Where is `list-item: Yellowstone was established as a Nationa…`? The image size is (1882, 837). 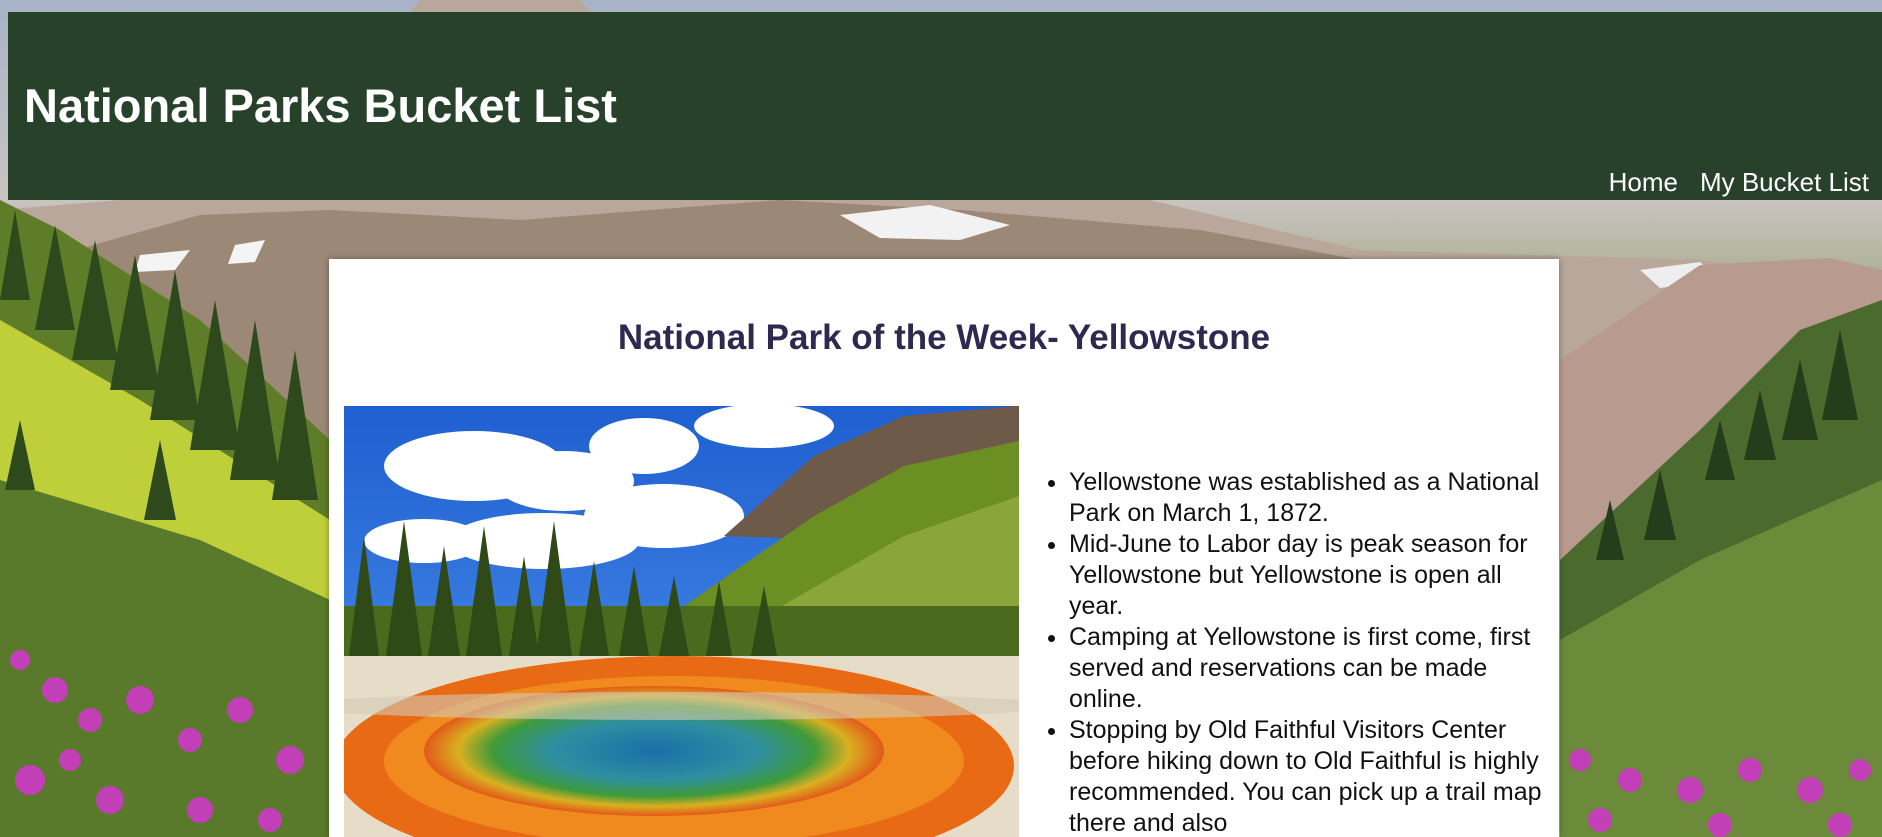 list-item: Yellowstone was established as a Nationa… is located at coordinates (1309, 498).